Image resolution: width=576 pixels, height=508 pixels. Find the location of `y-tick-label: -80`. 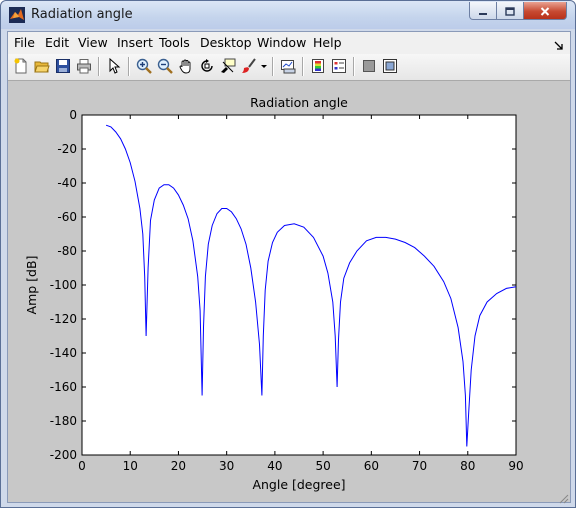

y-tick-label: -80 is located at coordinates (67, 251).